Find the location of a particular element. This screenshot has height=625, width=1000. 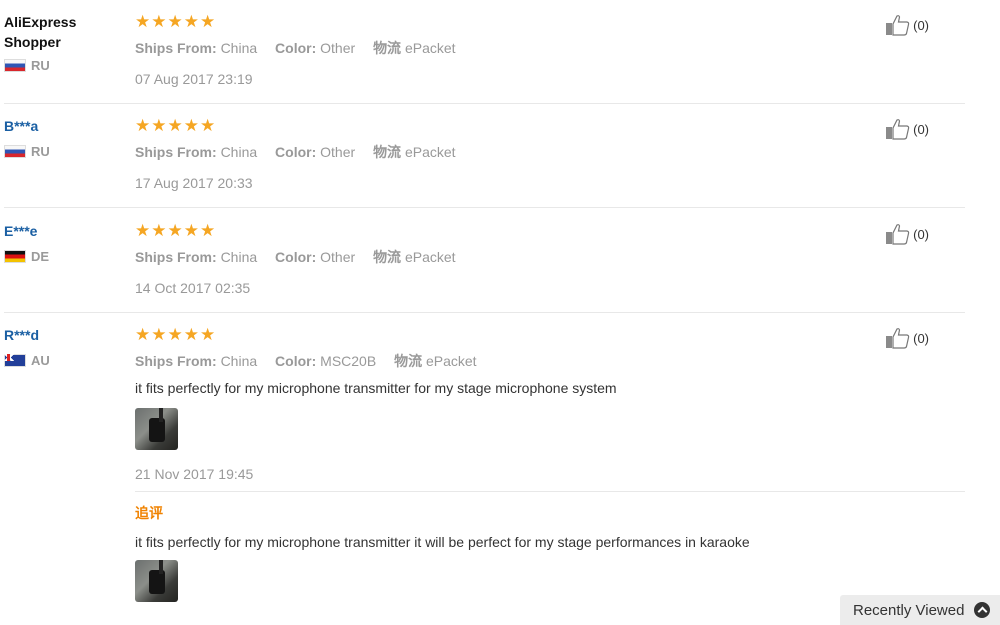

review-date: 14 Oct 2017 02:35 is located at coordinates (193, 288).